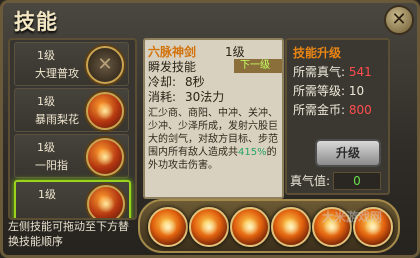 Image resolution: width=420 pixels, height=258 pixels. I want to click on crossed-swords-icon: ✕, so click(105, 65).